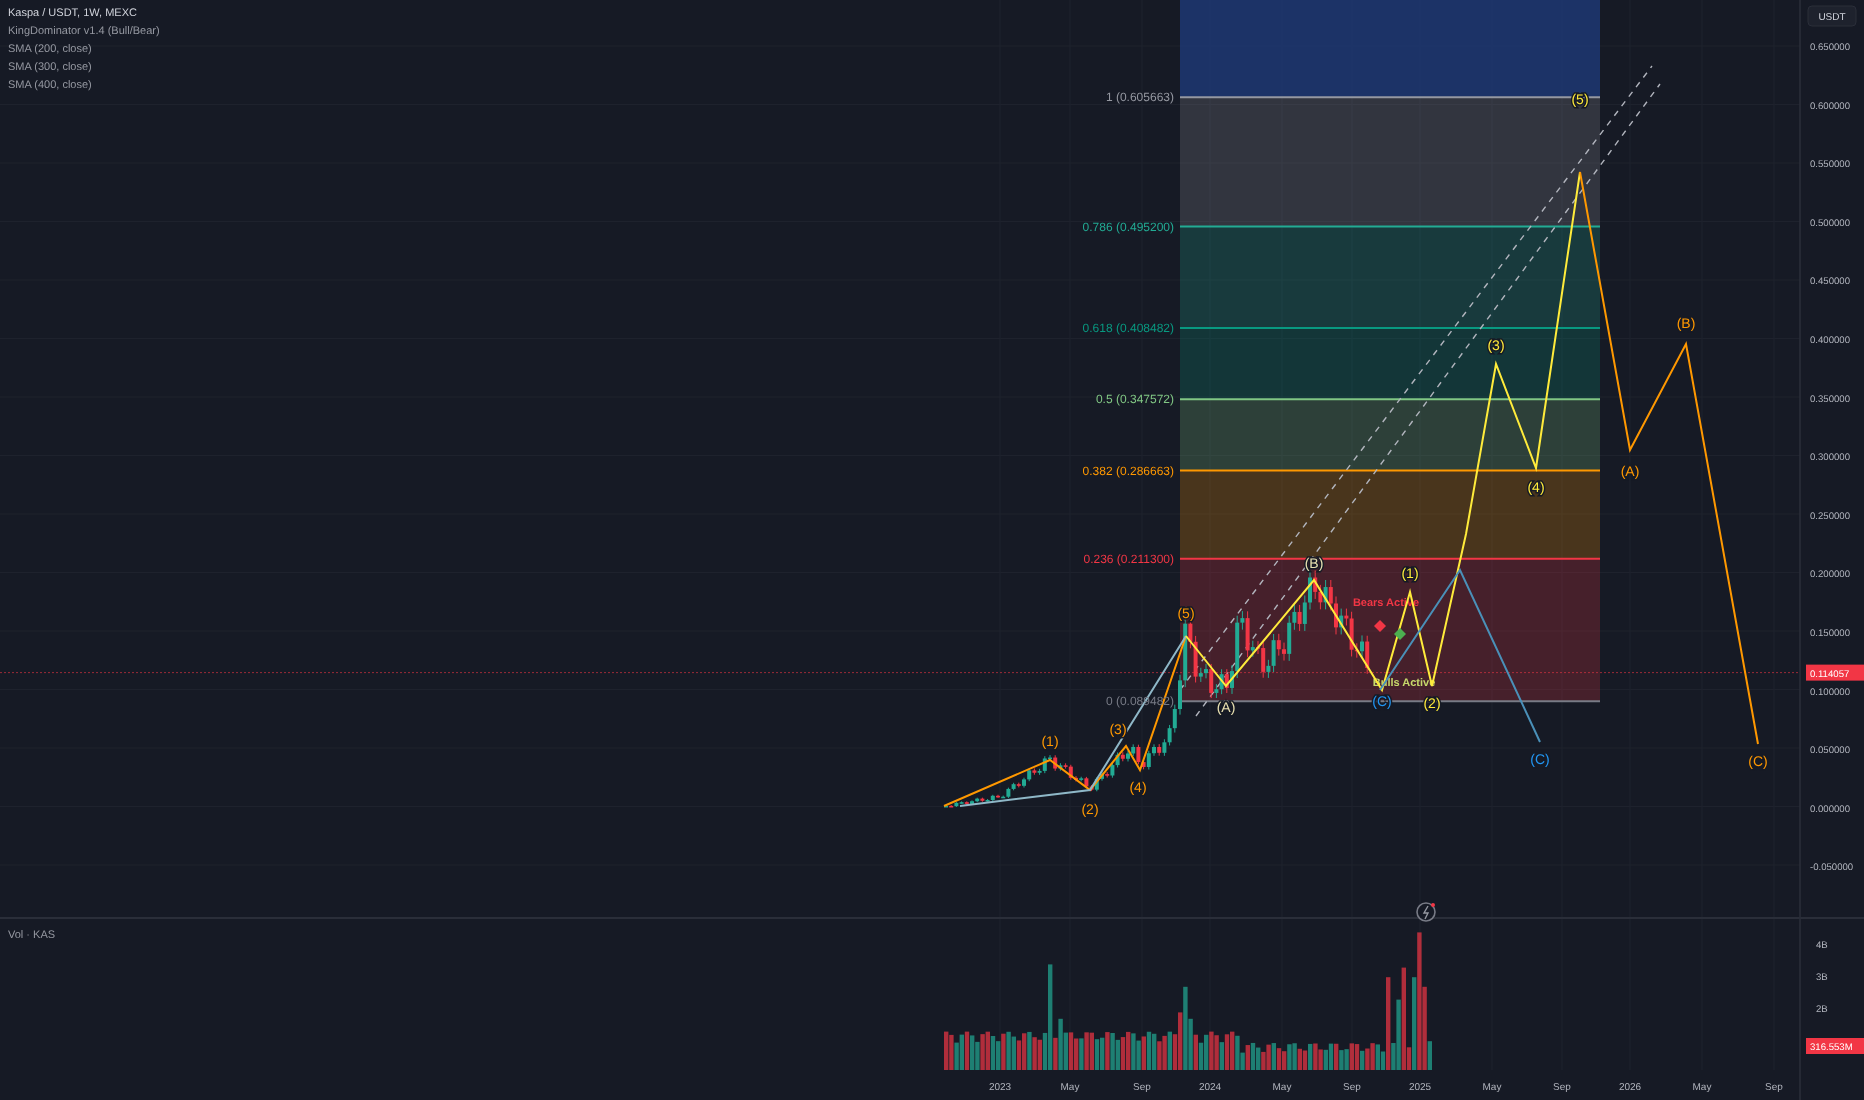 This screenshot has height=1100, width=1864. I want to click on last-price-badge, so click(1835, 672).